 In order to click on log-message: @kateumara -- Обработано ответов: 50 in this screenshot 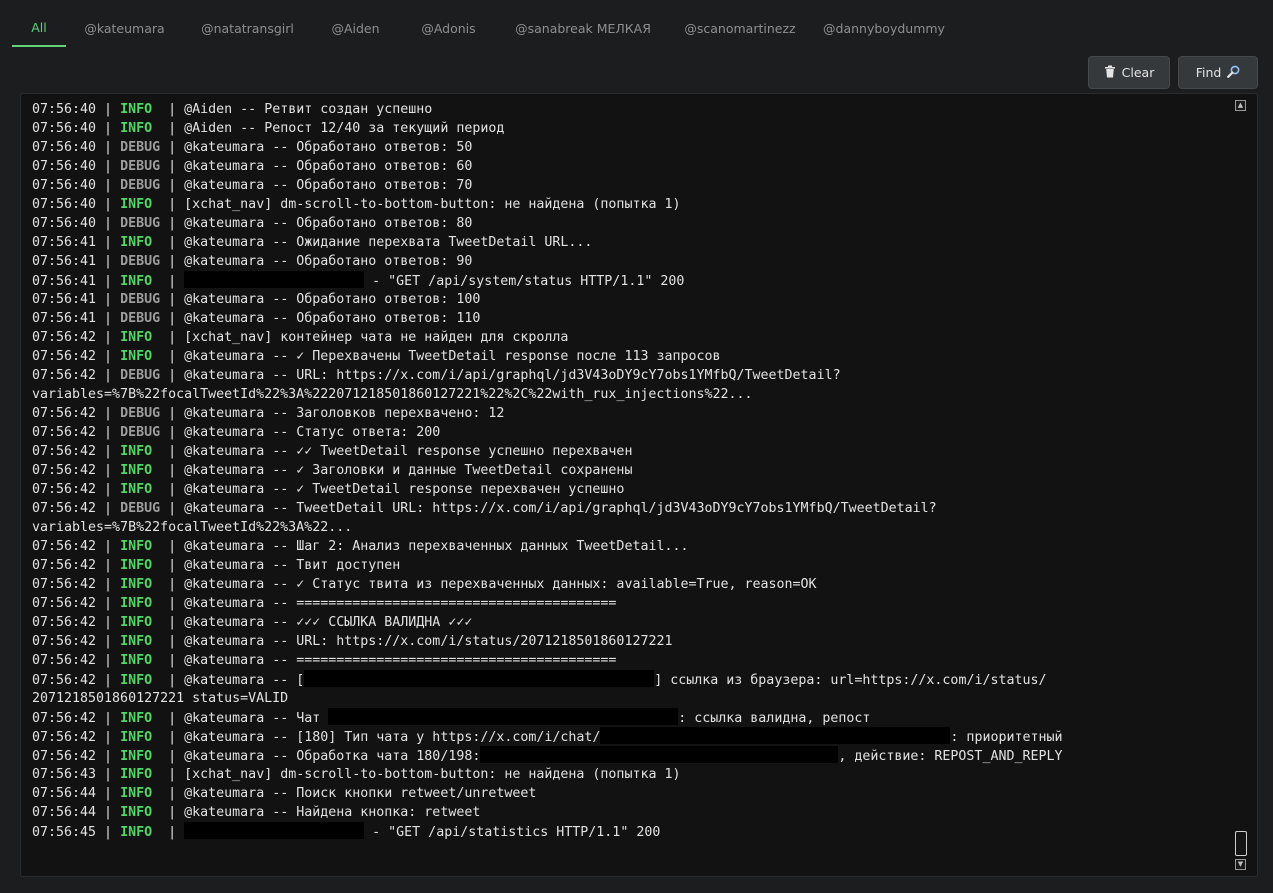, I will do `click(328, 147)`.